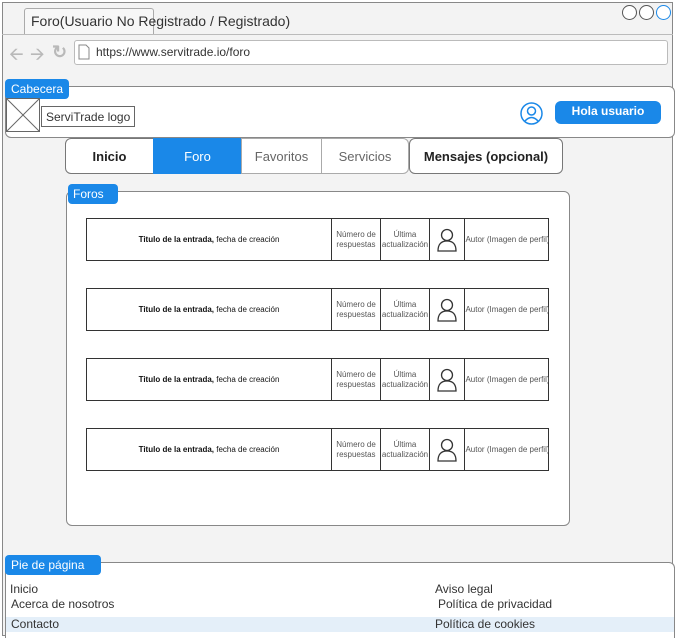  Describe the element at coordinates (629, 12) in the screenshot. I see `window-minimize-icon` at that location.